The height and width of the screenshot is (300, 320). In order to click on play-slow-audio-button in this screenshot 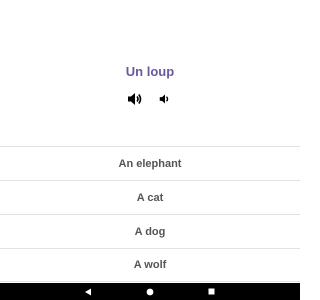, I will do `click(165, 99)`.